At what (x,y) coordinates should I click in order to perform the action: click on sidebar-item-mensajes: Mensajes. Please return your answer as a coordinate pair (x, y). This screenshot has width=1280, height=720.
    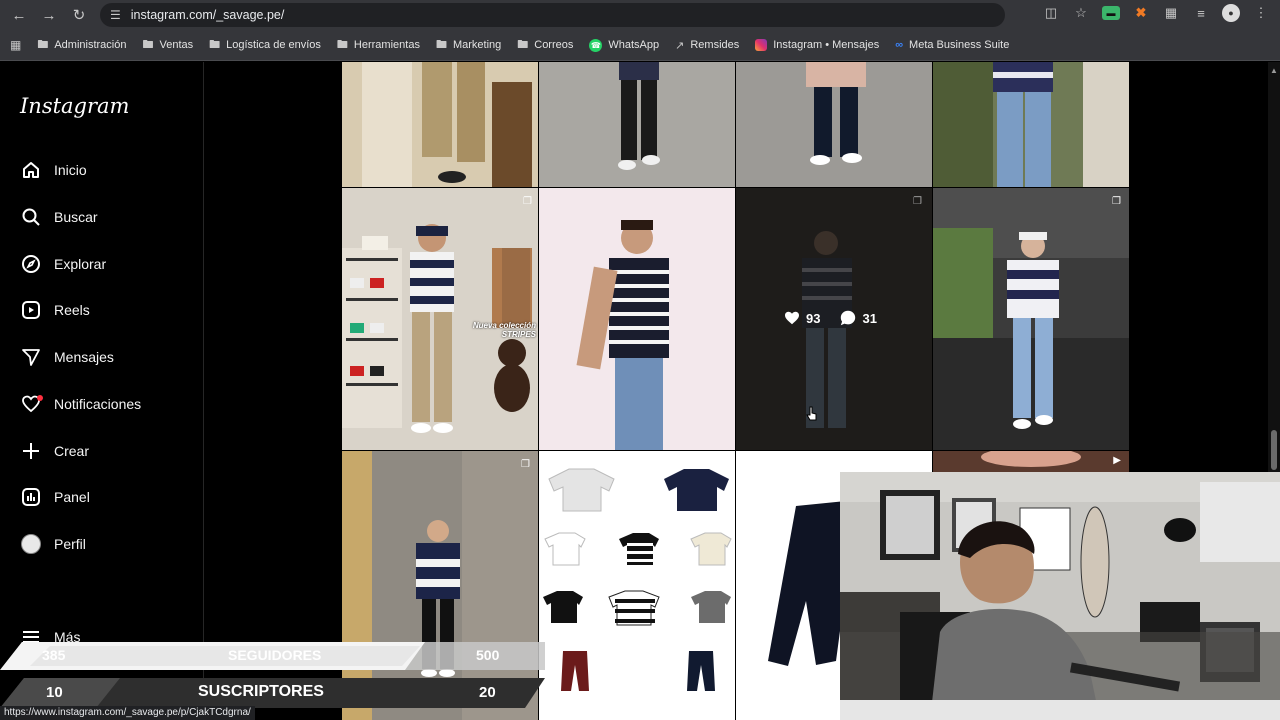
    Looking at the image, I should click on (67, 357).